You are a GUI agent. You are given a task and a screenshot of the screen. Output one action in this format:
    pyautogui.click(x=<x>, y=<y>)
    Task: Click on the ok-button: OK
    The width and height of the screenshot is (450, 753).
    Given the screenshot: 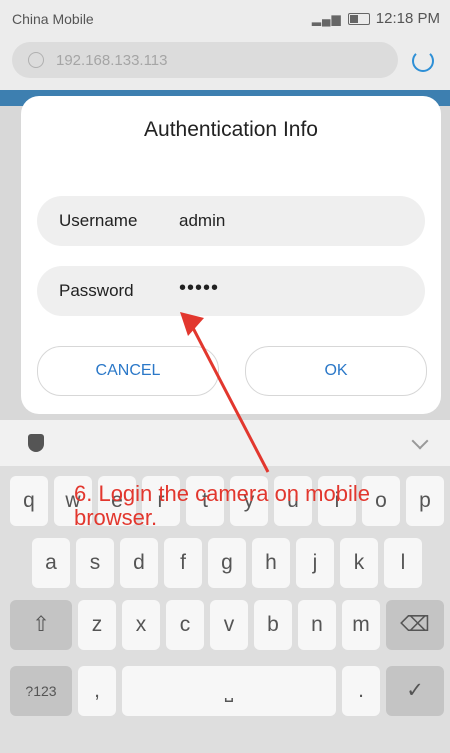 What is the action you would take?
    pyautogui.click(x=336, y=371)
    